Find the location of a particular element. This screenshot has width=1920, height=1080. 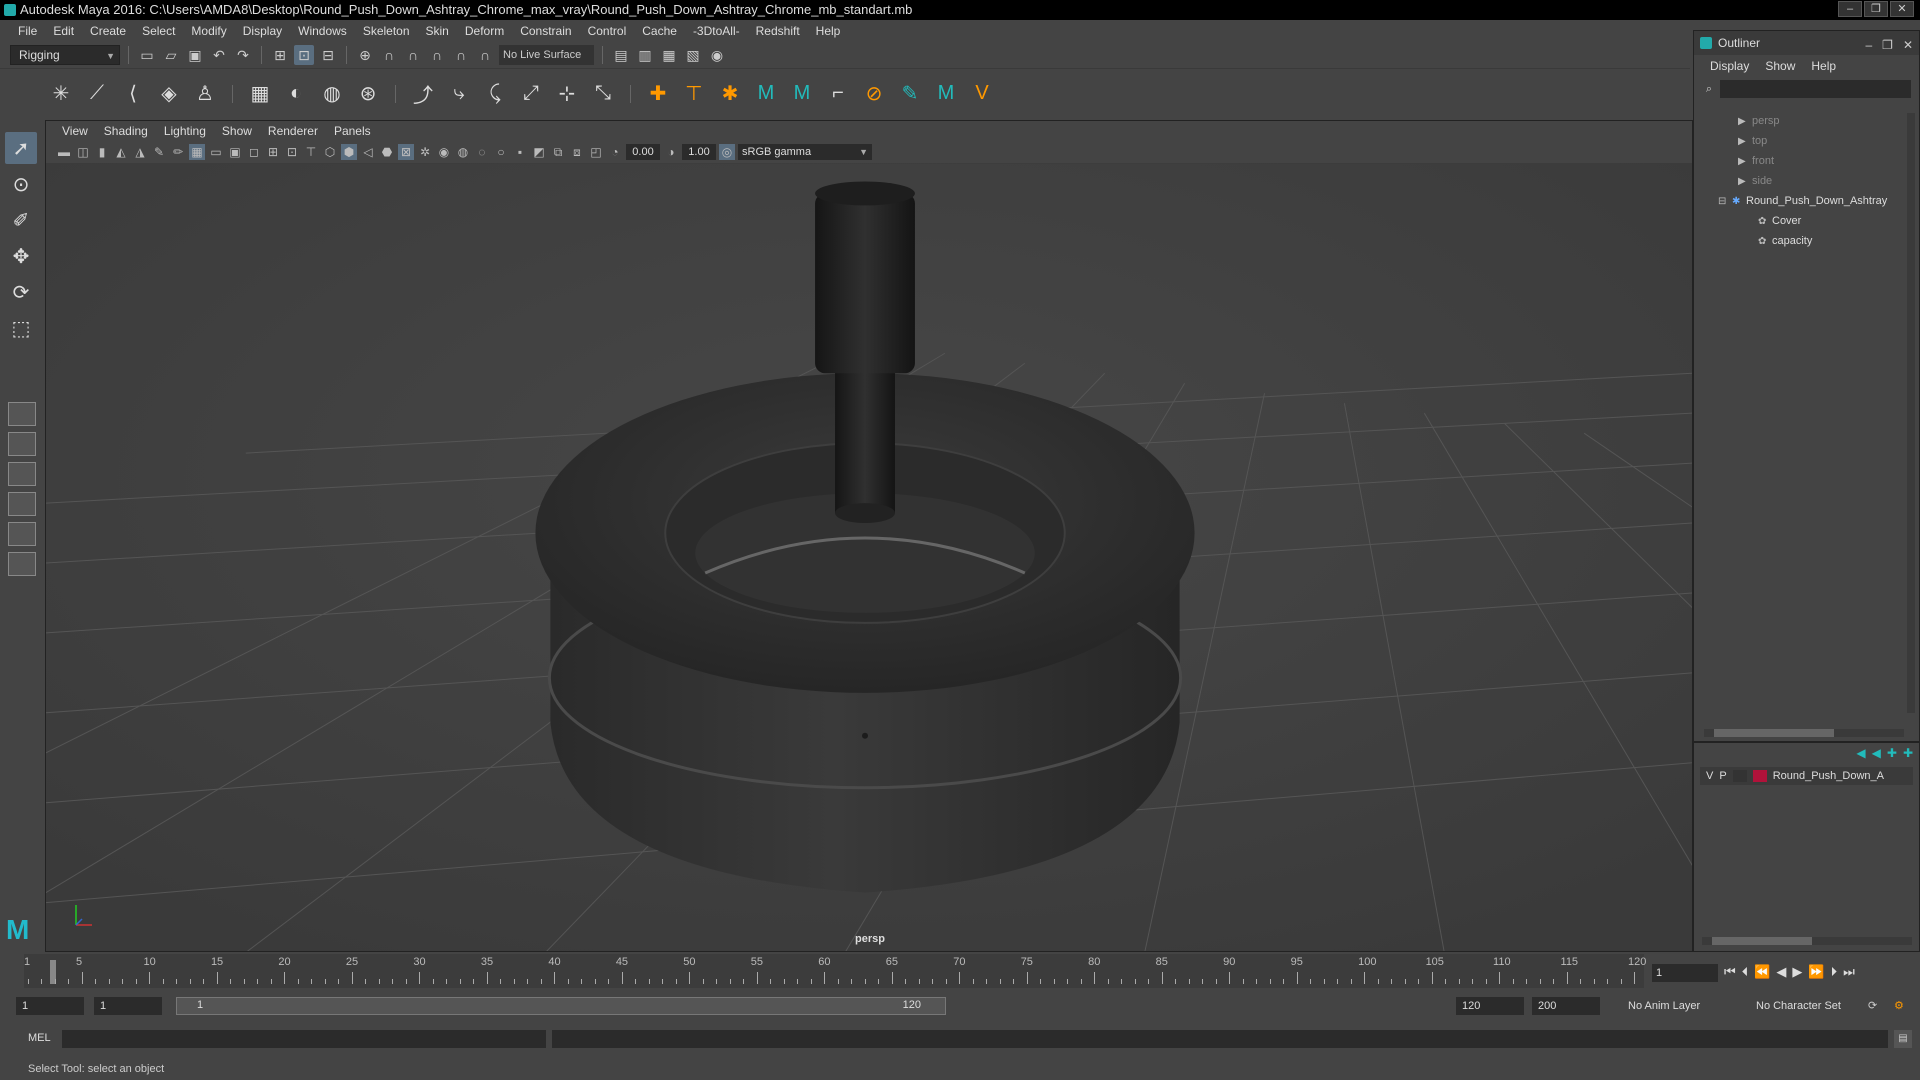

menu-edit: Edit is located at coordinates (63, 31).